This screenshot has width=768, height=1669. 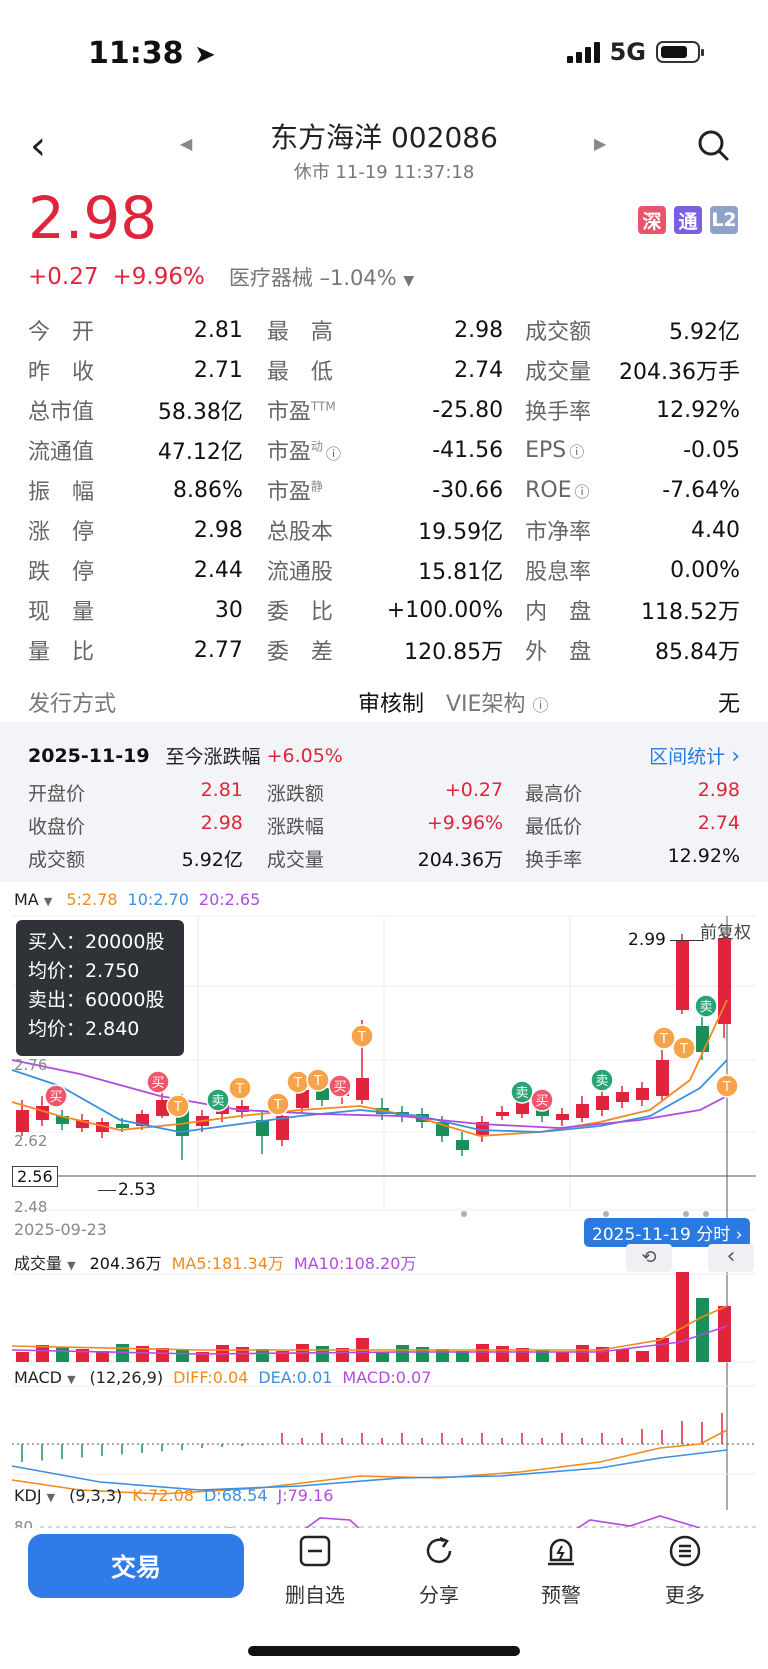 What do you see at coordinates (135, 490) in the screenshot?
I see `quote-cell: 振 幅 8.86%` at bounding box center [135, 490].